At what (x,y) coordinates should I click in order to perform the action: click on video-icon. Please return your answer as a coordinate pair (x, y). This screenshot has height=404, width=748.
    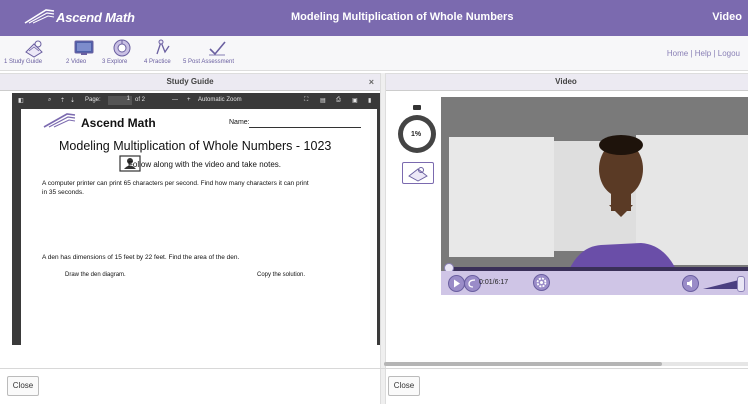
    Looking at the image, I should click on (84, 47).